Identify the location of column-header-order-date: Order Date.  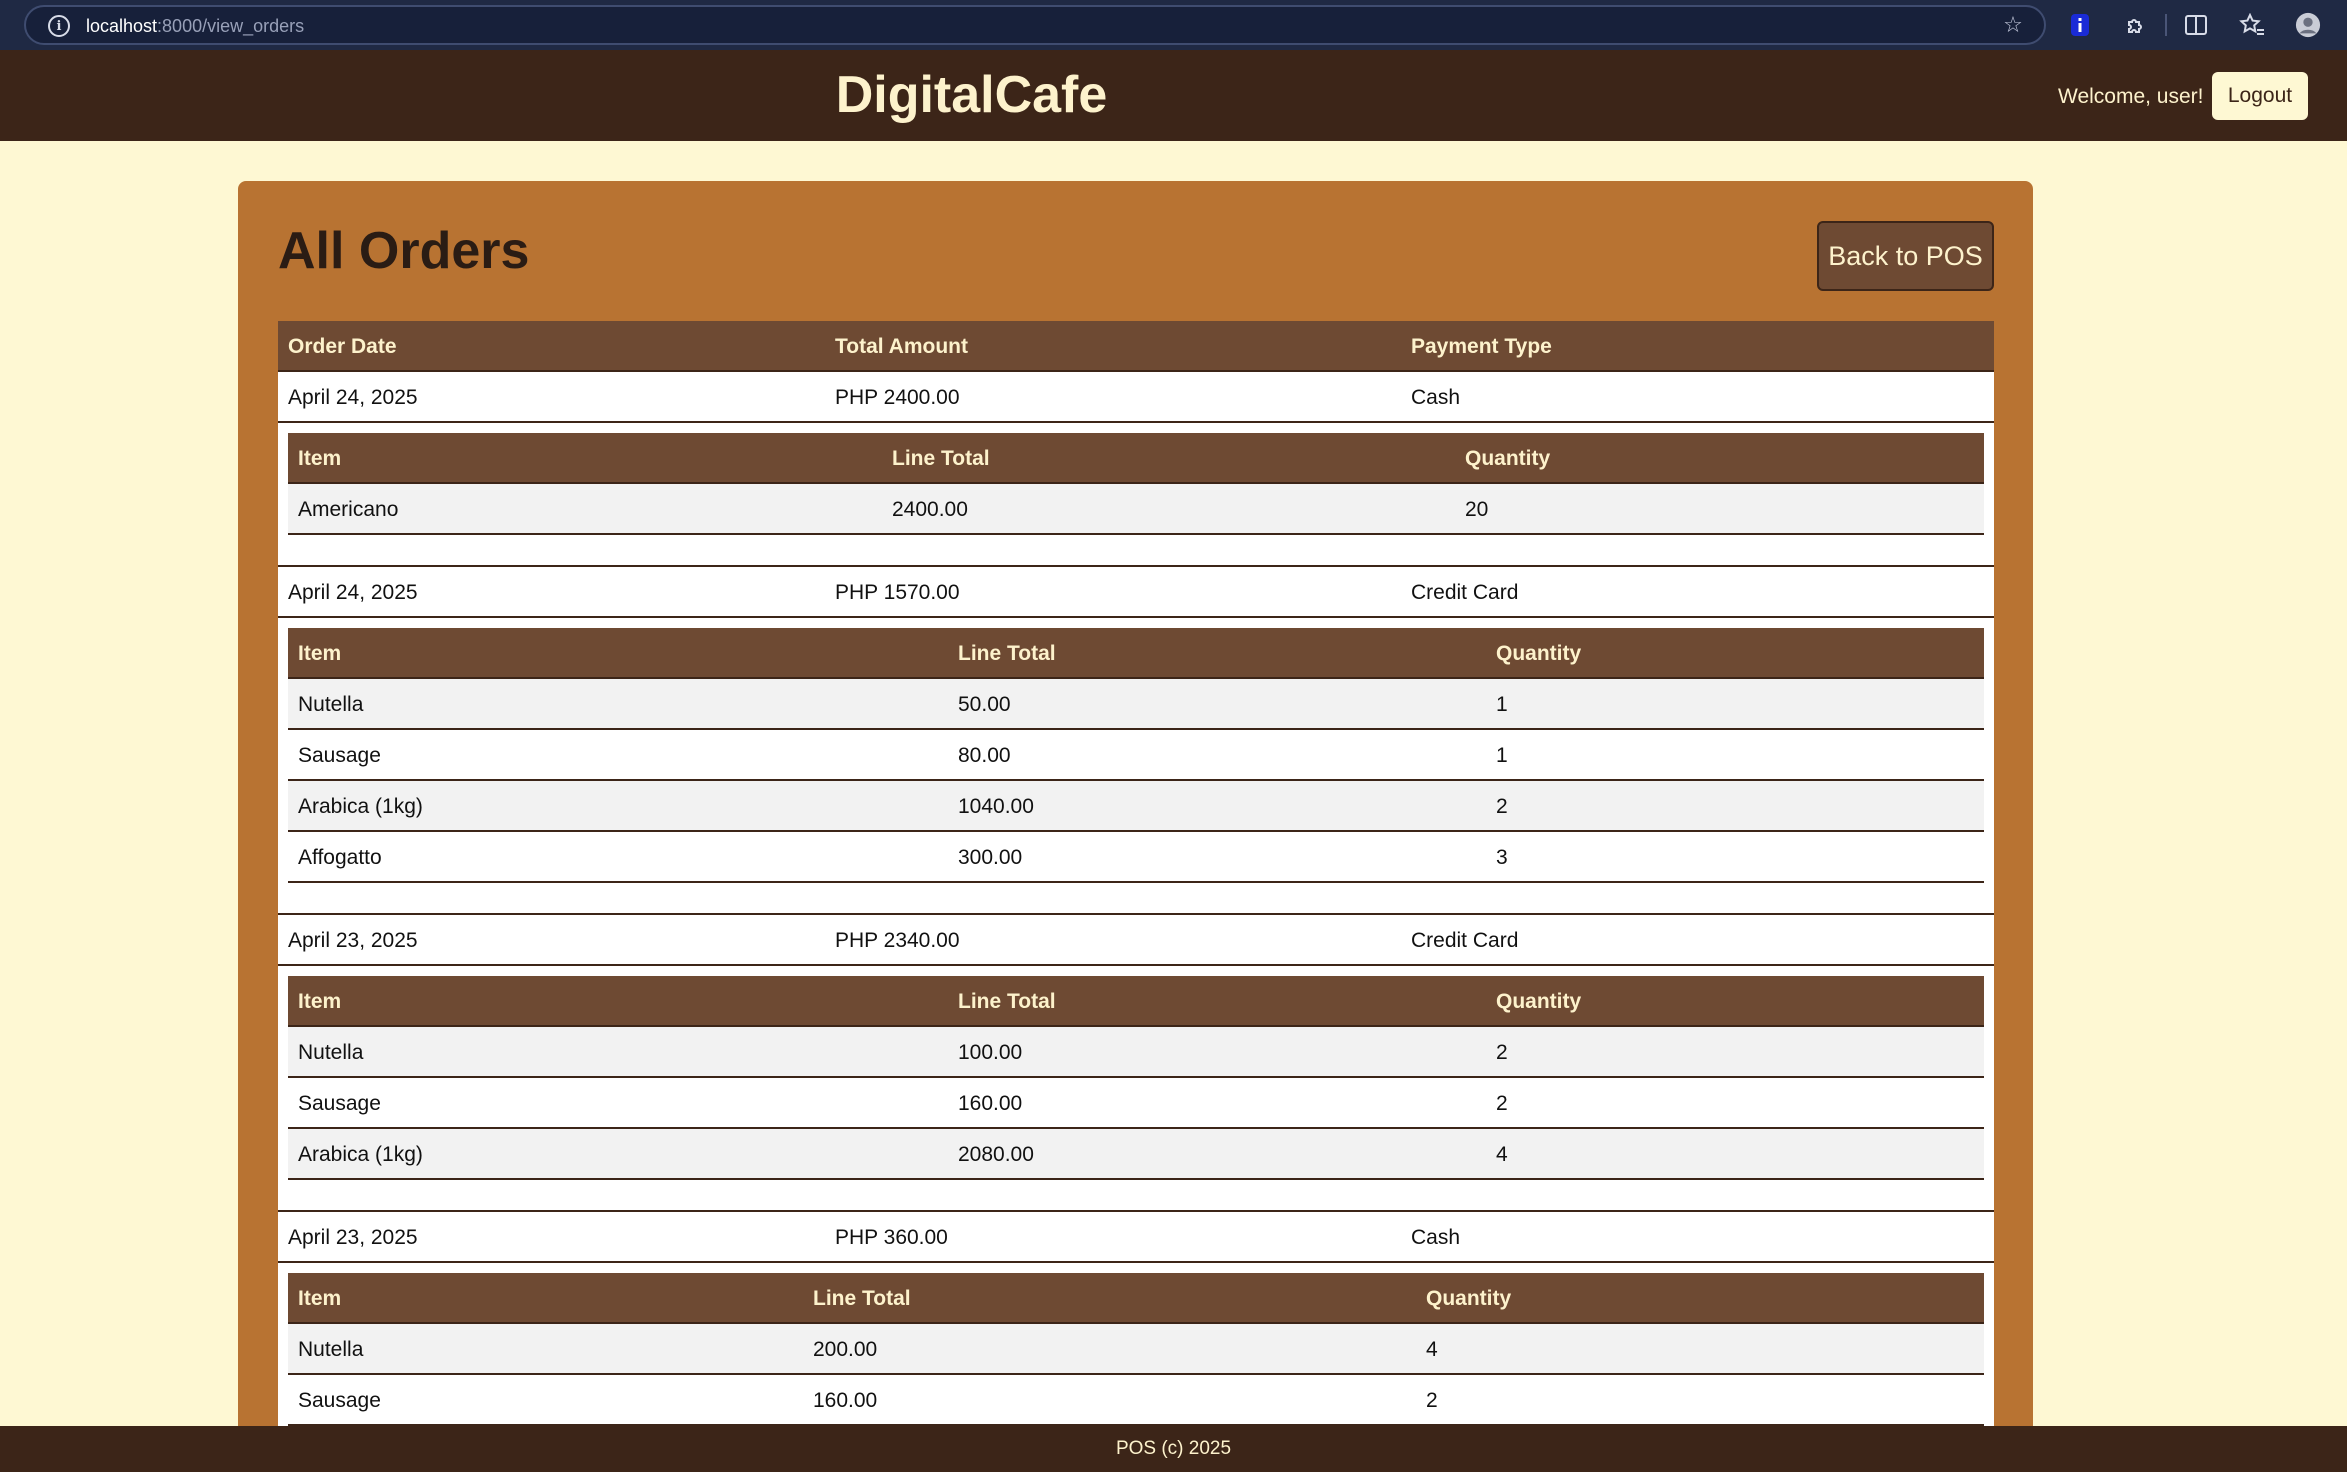
(342, 346).